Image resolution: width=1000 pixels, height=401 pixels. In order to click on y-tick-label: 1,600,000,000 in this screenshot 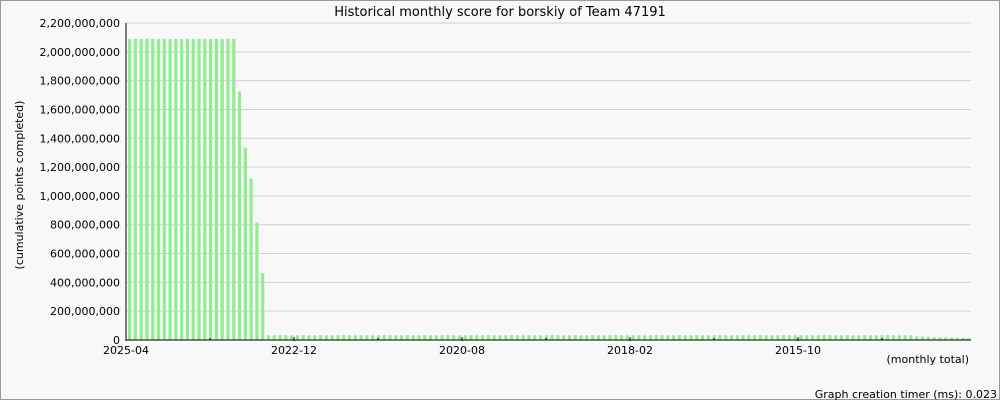, I will do `click(80, 109)`.